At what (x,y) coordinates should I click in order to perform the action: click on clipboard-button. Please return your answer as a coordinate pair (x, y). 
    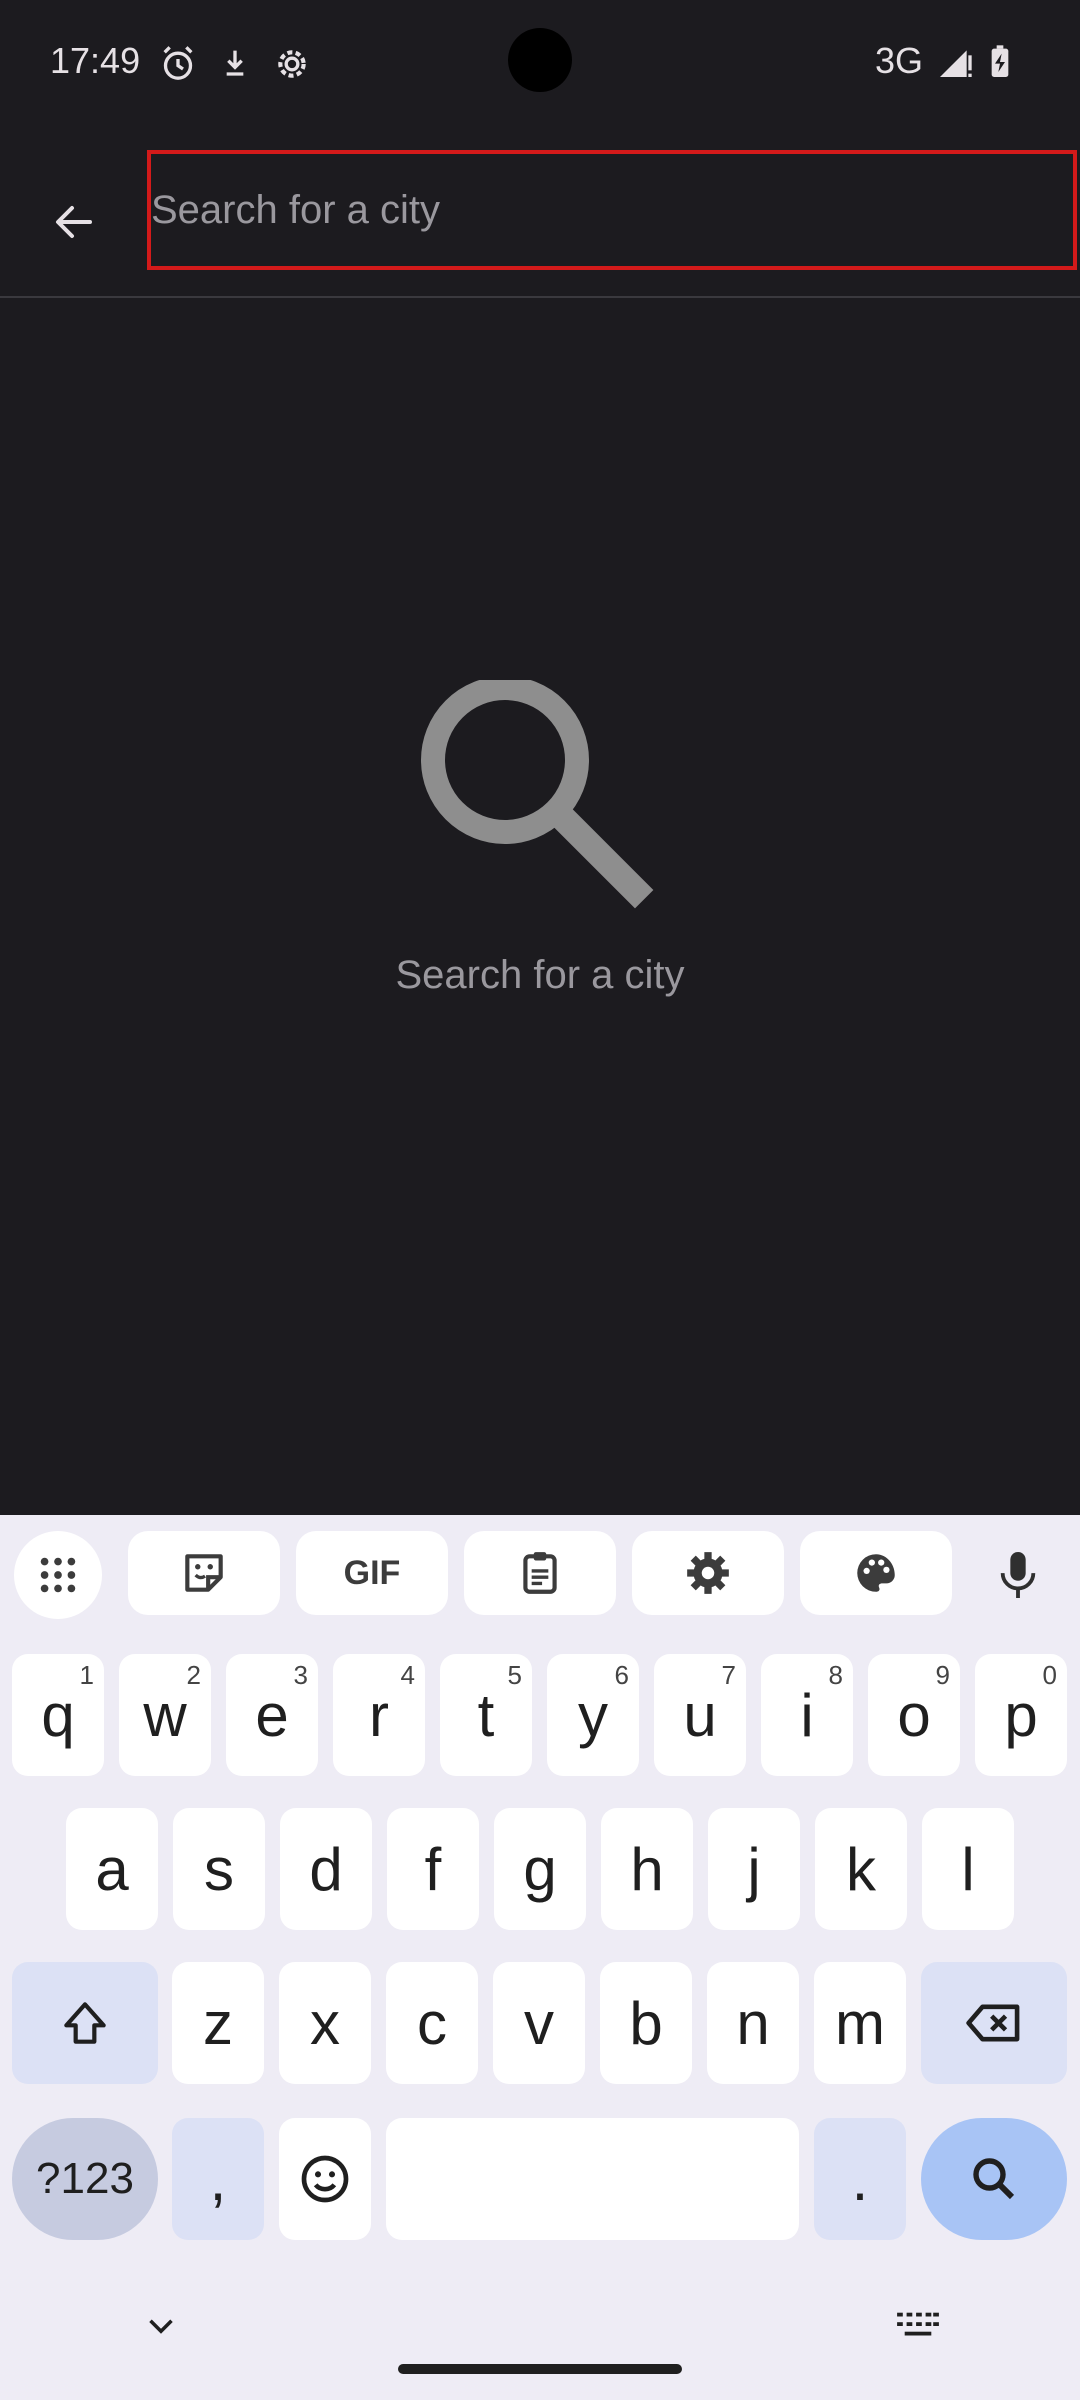
    Looking at the image, I should click on (540, 1573).